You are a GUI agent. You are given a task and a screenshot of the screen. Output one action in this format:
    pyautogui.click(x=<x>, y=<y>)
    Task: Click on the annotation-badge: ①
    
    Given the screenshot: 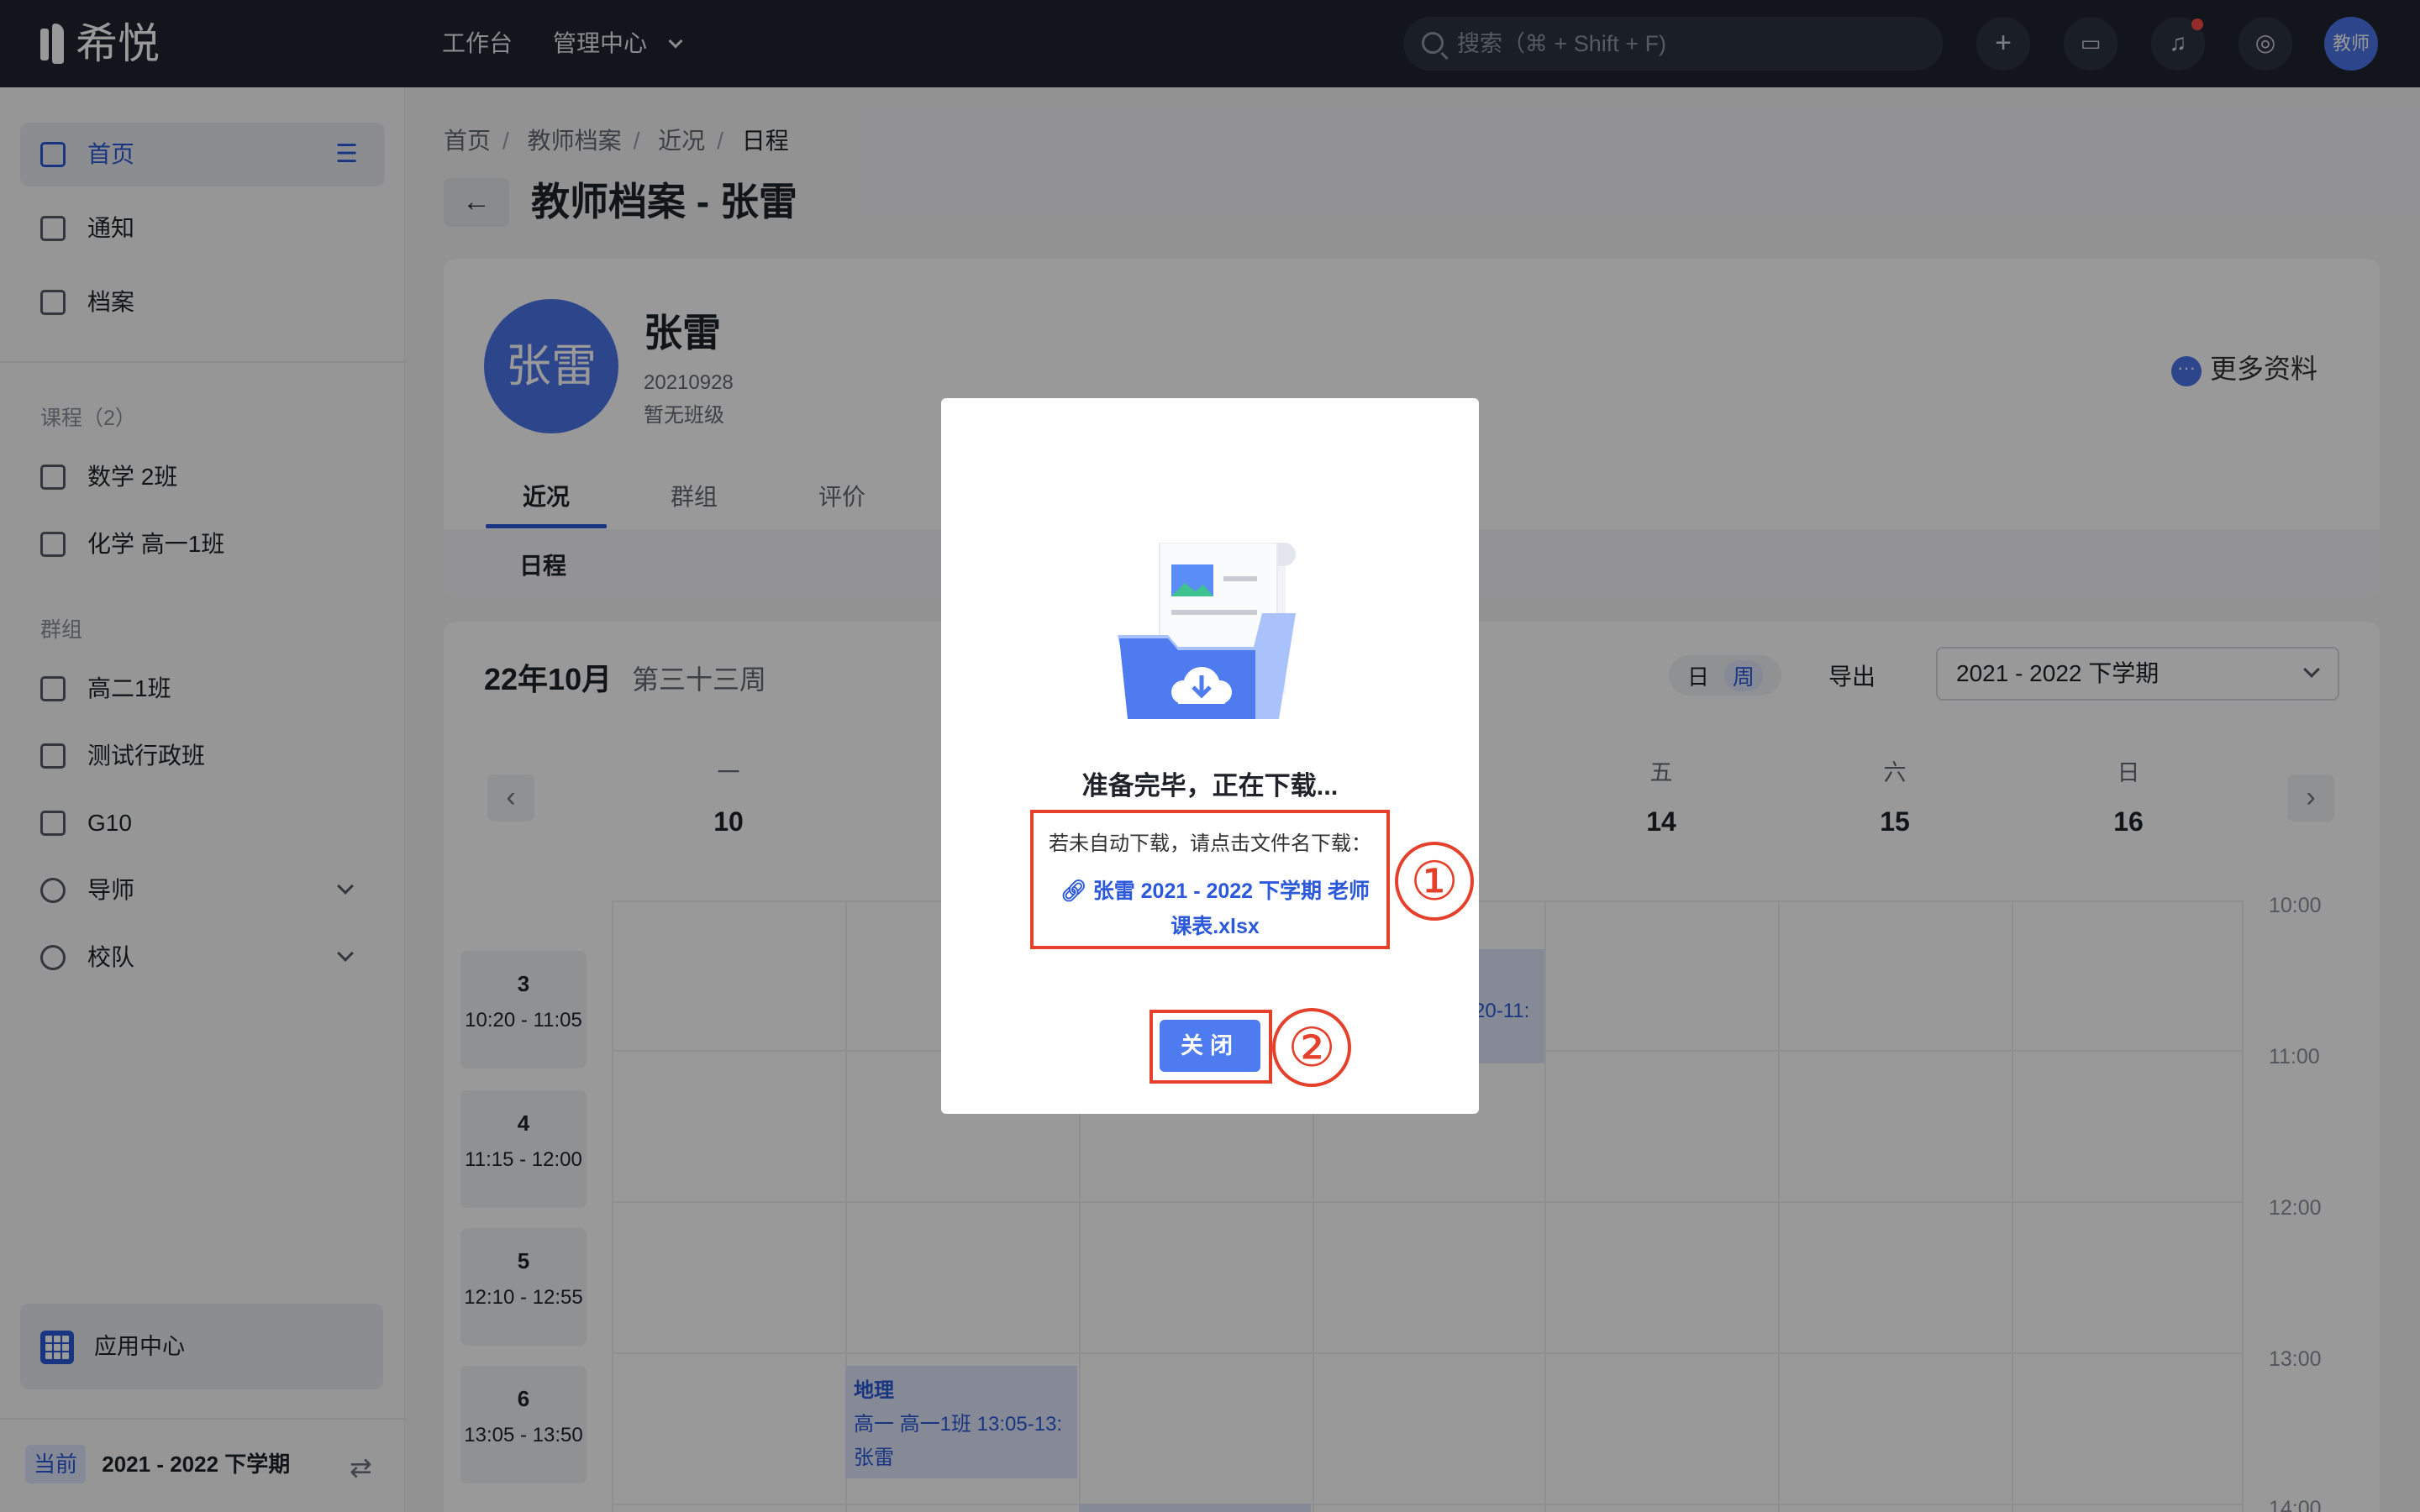 What is the action you would take?
    pyautogui.click(x=1435, y=881)
    